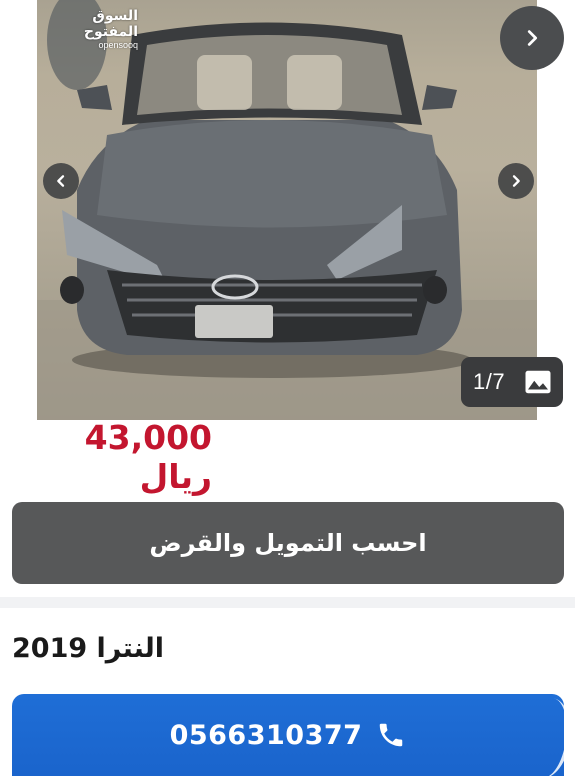 This screenshot has height=776, width=575. I want to click on section-divider, so click(287, 602).